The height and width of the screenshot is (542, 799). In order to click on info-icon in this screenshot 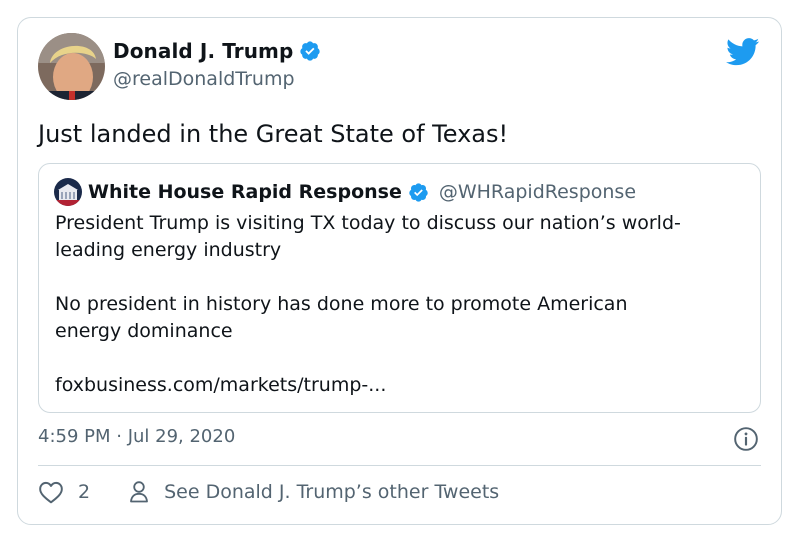, I will do `click(746, 439)`.